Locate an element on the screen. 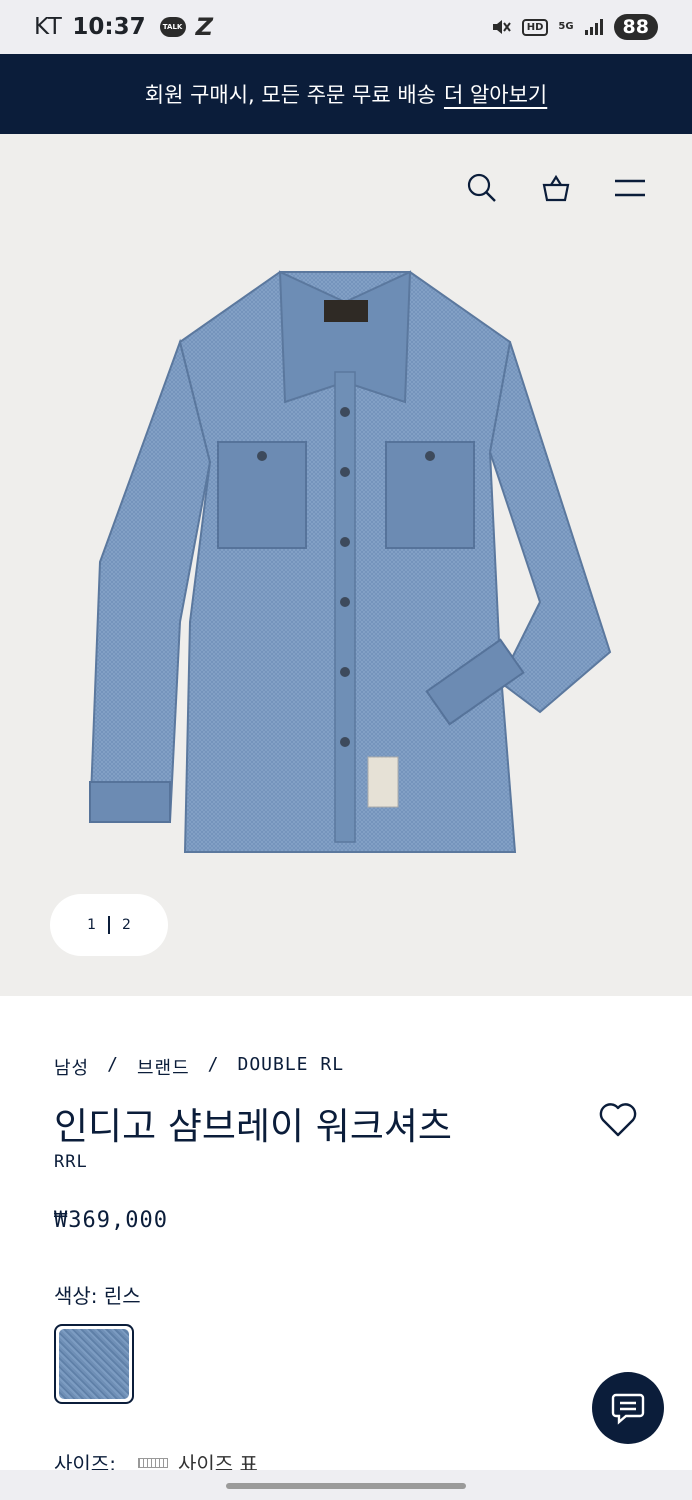  hd-icon: HD is located at coordinates (535, 27).